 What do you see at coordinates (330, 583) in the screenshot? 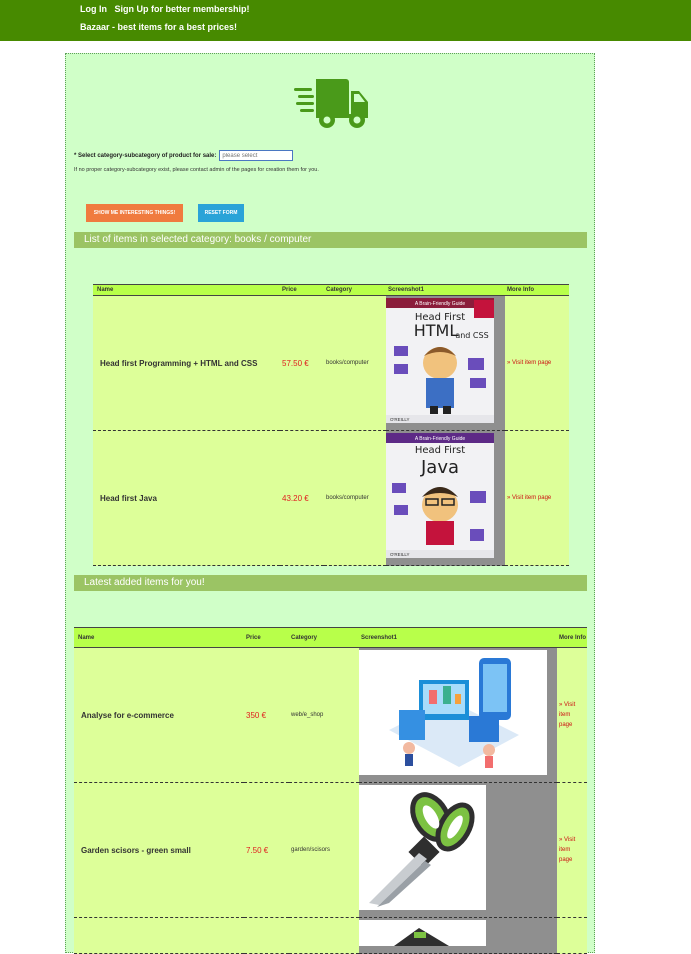
I see `latest-section-heading: Latest added items for you!` at bounding box center [330, 583].